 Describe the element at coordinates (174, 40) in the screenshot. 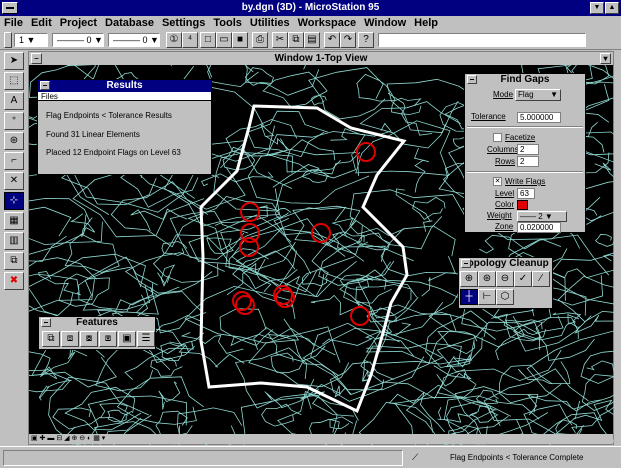

I see `key-in-icon: ①` at that location.